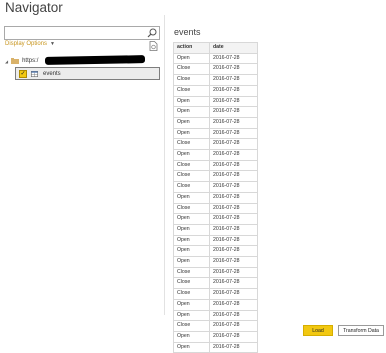  I want to click on refresh-icon, so click(153, 46).